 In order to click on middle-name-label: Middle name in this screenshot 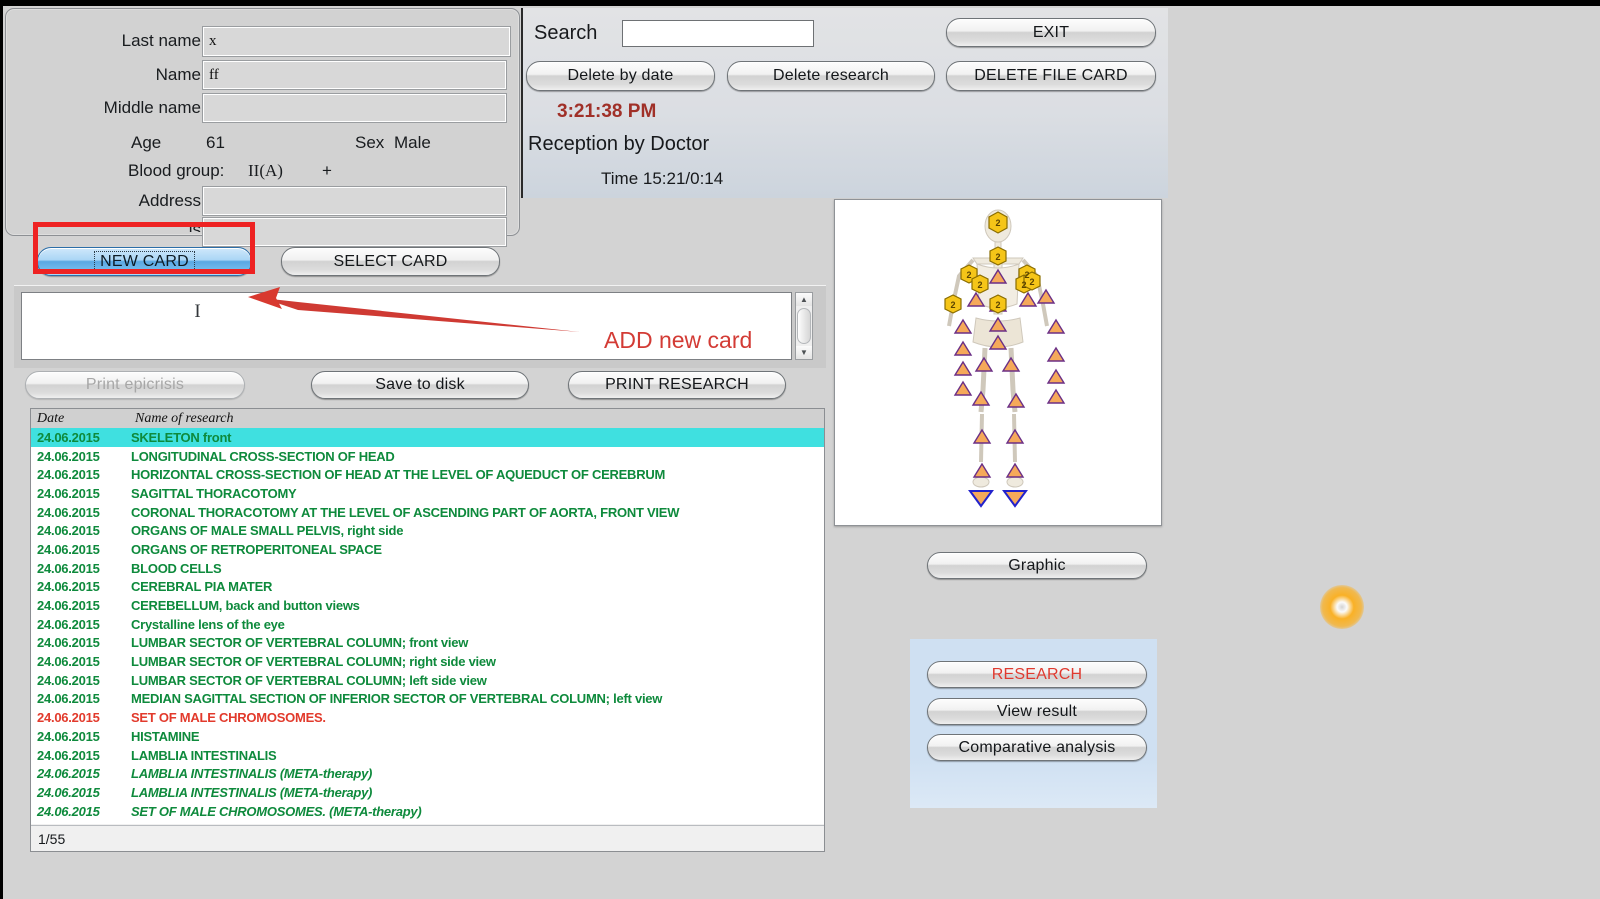, I will do `click(152, 107)`.